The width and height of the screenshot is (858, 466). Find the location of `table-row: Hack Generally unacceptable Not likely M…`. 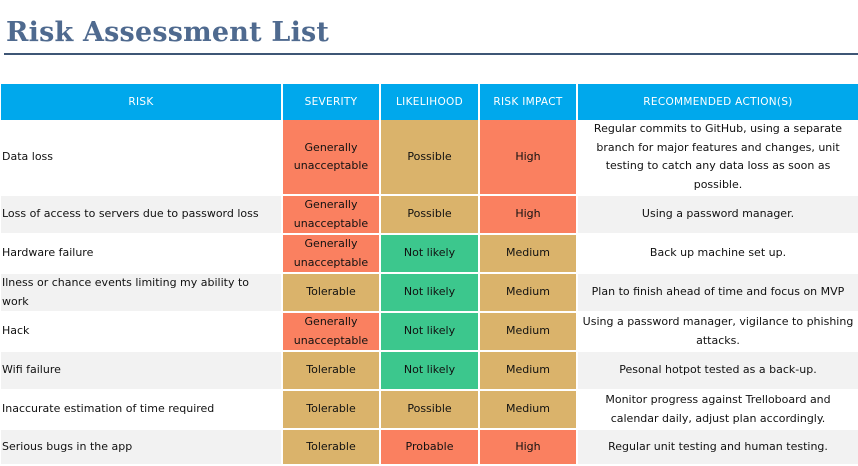

table-row: Hack Generally unacceptable Not likely M… is located at coordinates (429, 332).